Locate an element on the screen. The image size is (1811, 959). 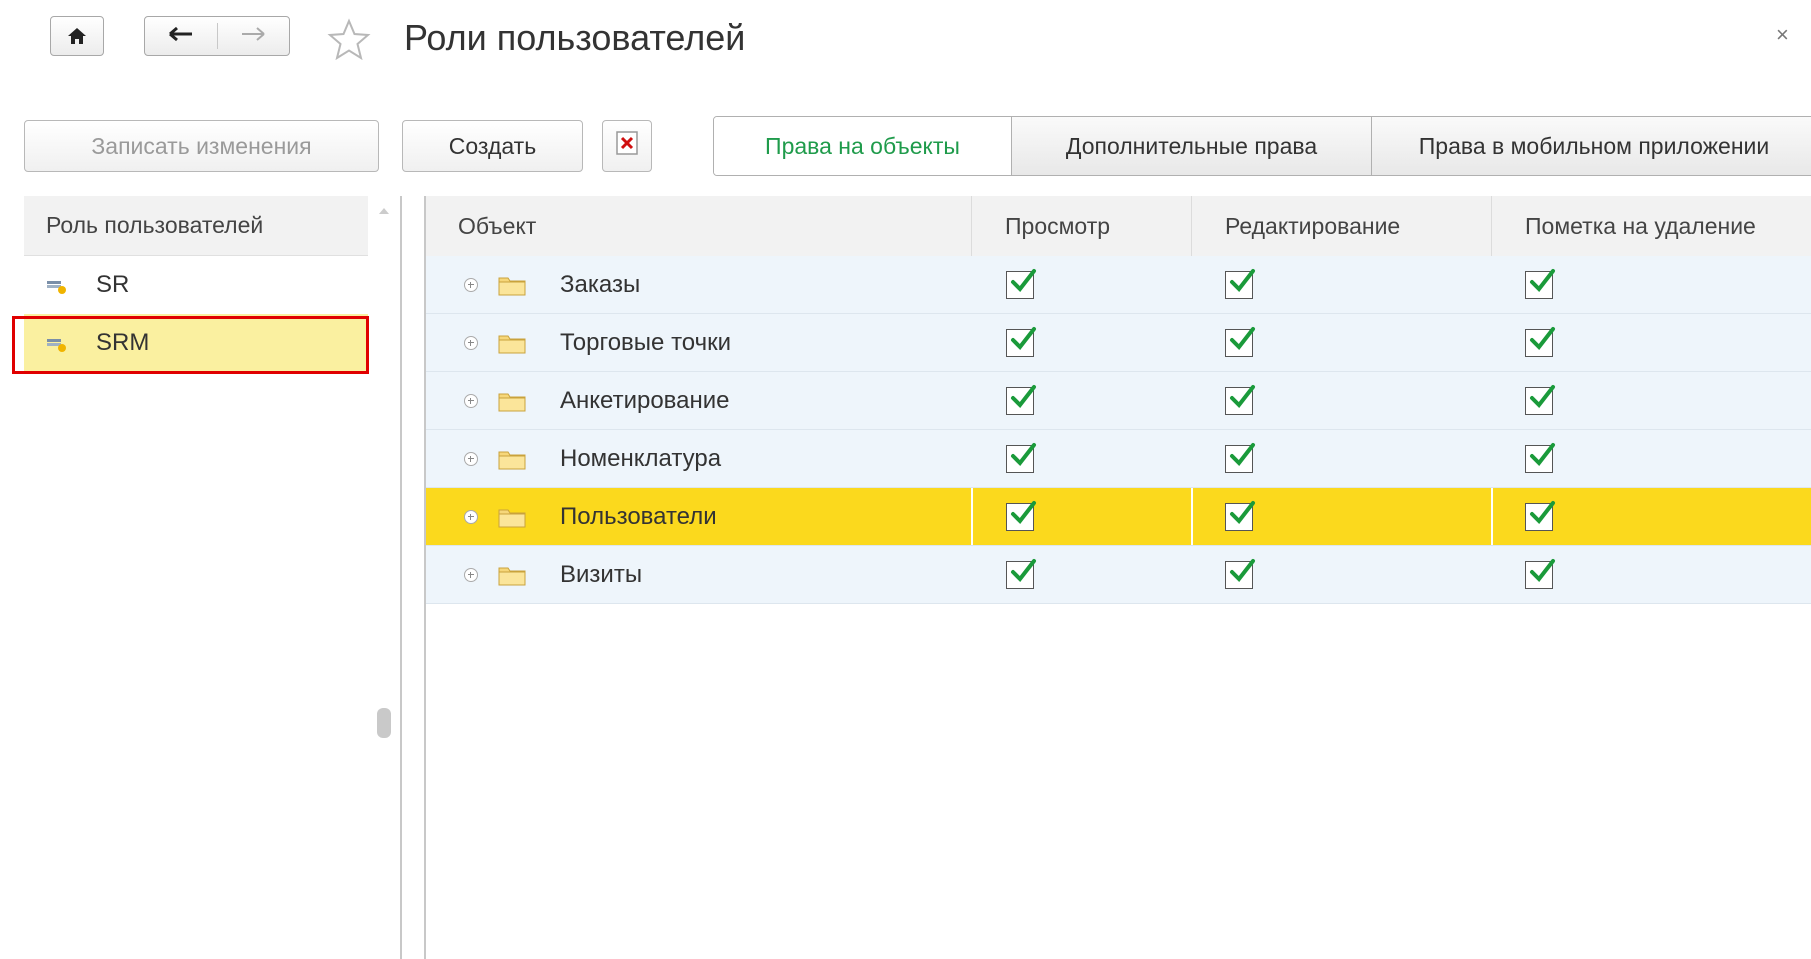
arrow-right-icon is located at coordinates (253, 36).